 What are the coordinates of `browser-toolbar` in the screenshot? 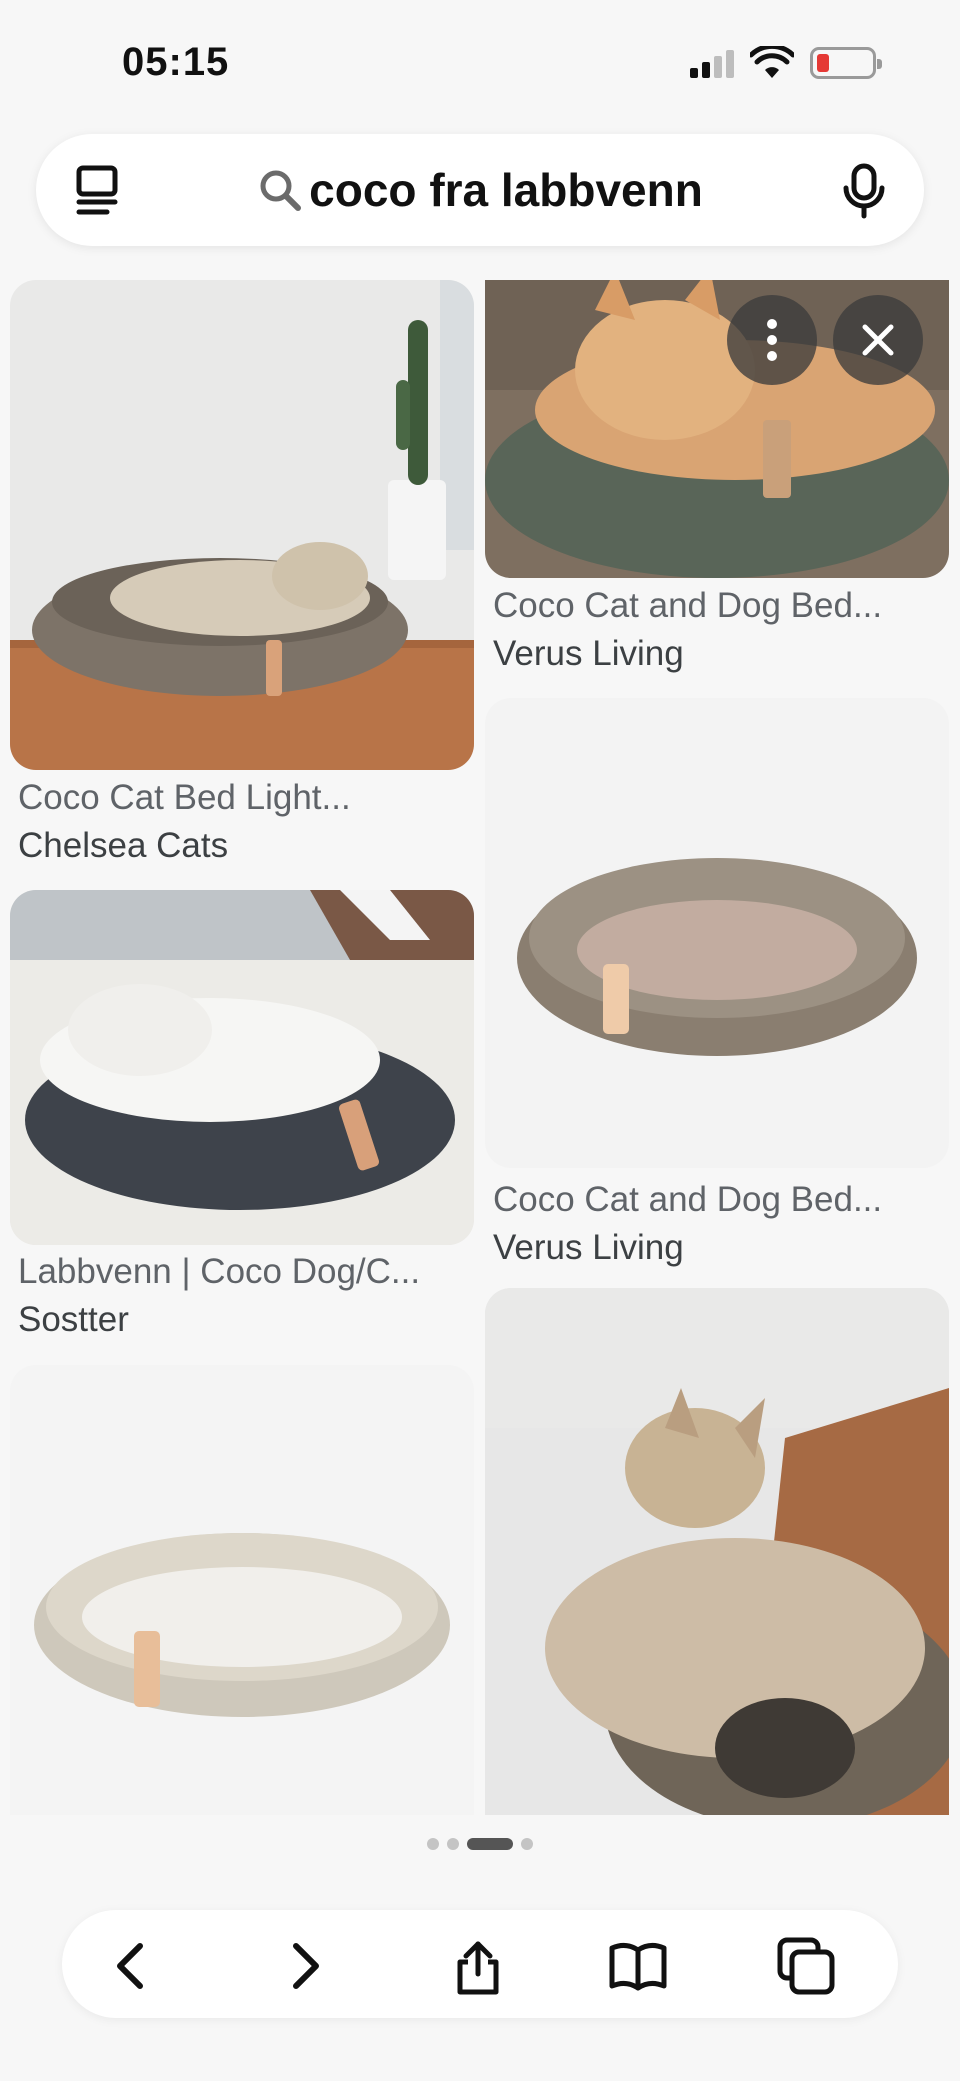 It's located at (480, 1964).